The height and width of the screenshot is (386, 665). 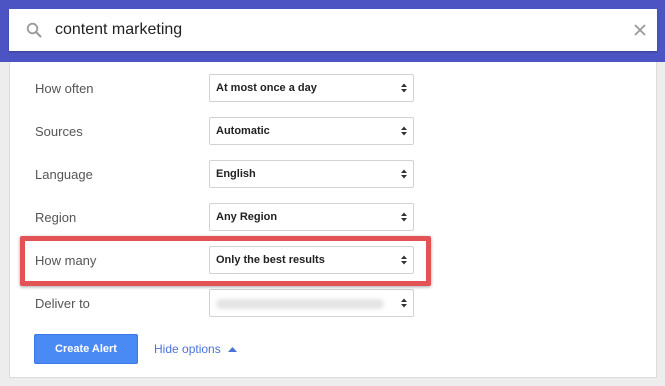 I want to click on how-often-select: At most once a day, so click(x=311, y=88).